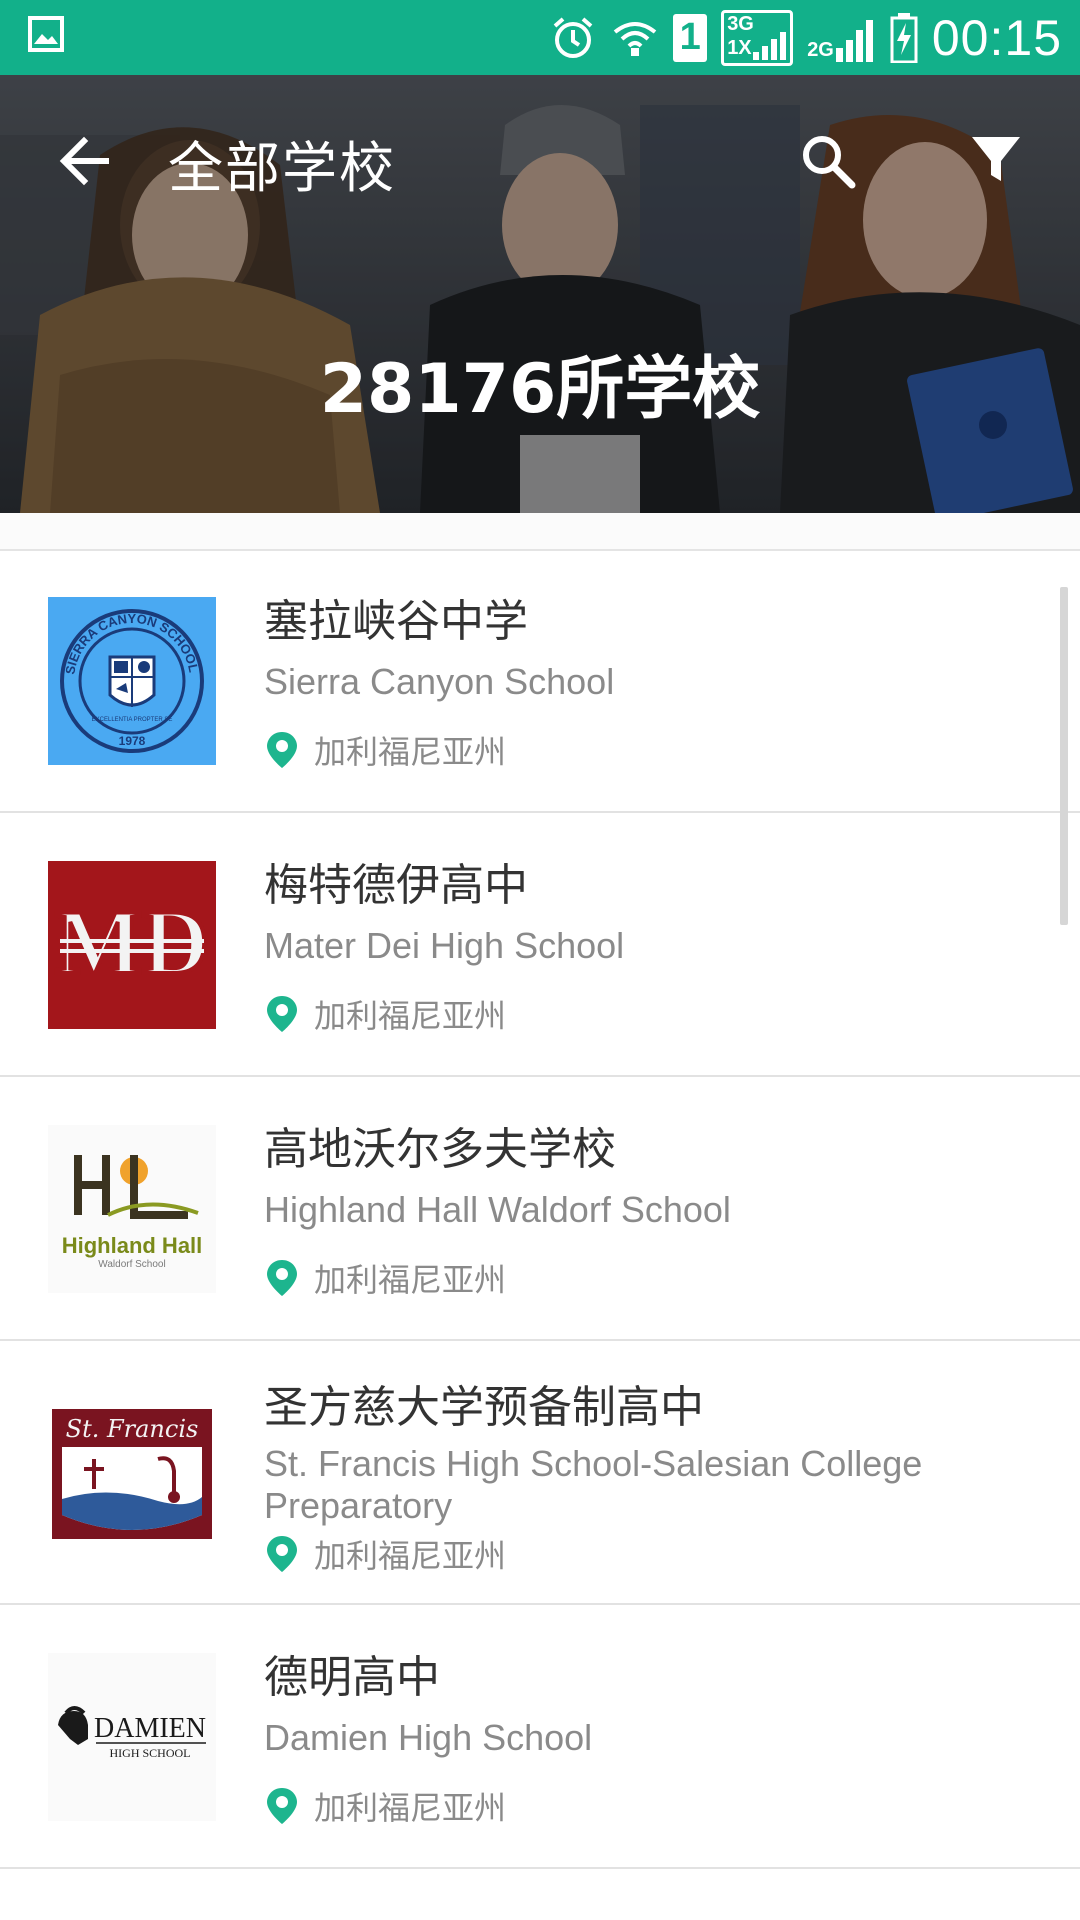 The width and height of the screenshot is (1080, 1920). What do you see at coordinates (439, 681) in the screenshot?
I see `school-name-en: Sierra Canyon School` at bounding box center [439, 681].